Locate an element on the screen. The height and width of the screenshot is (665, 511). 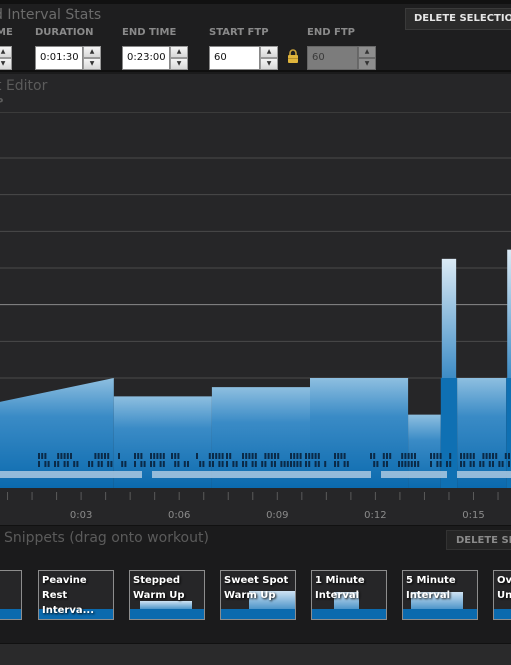
start-ftp-stepper: 60 ▲ ▼ is located at coordinates (243, 58).